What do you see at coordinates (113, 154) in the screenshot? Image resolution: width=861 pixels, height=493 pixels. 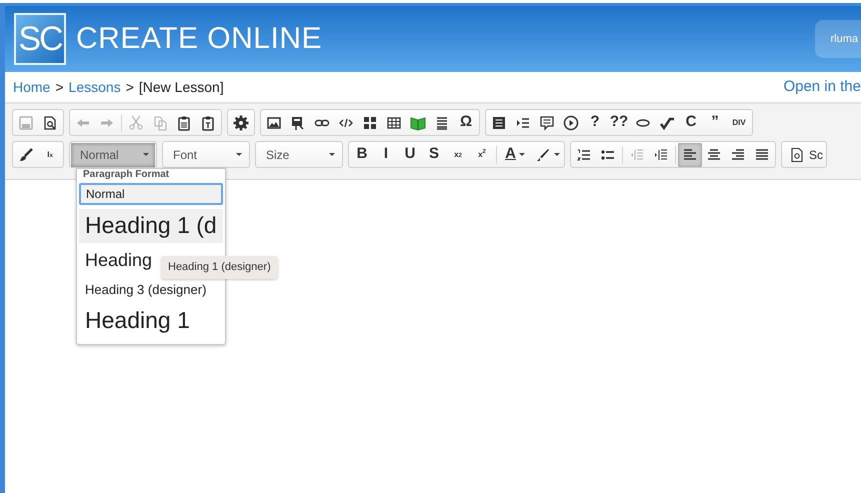 I see `format-dropdown: Normal` at bounding box center [113, 154].